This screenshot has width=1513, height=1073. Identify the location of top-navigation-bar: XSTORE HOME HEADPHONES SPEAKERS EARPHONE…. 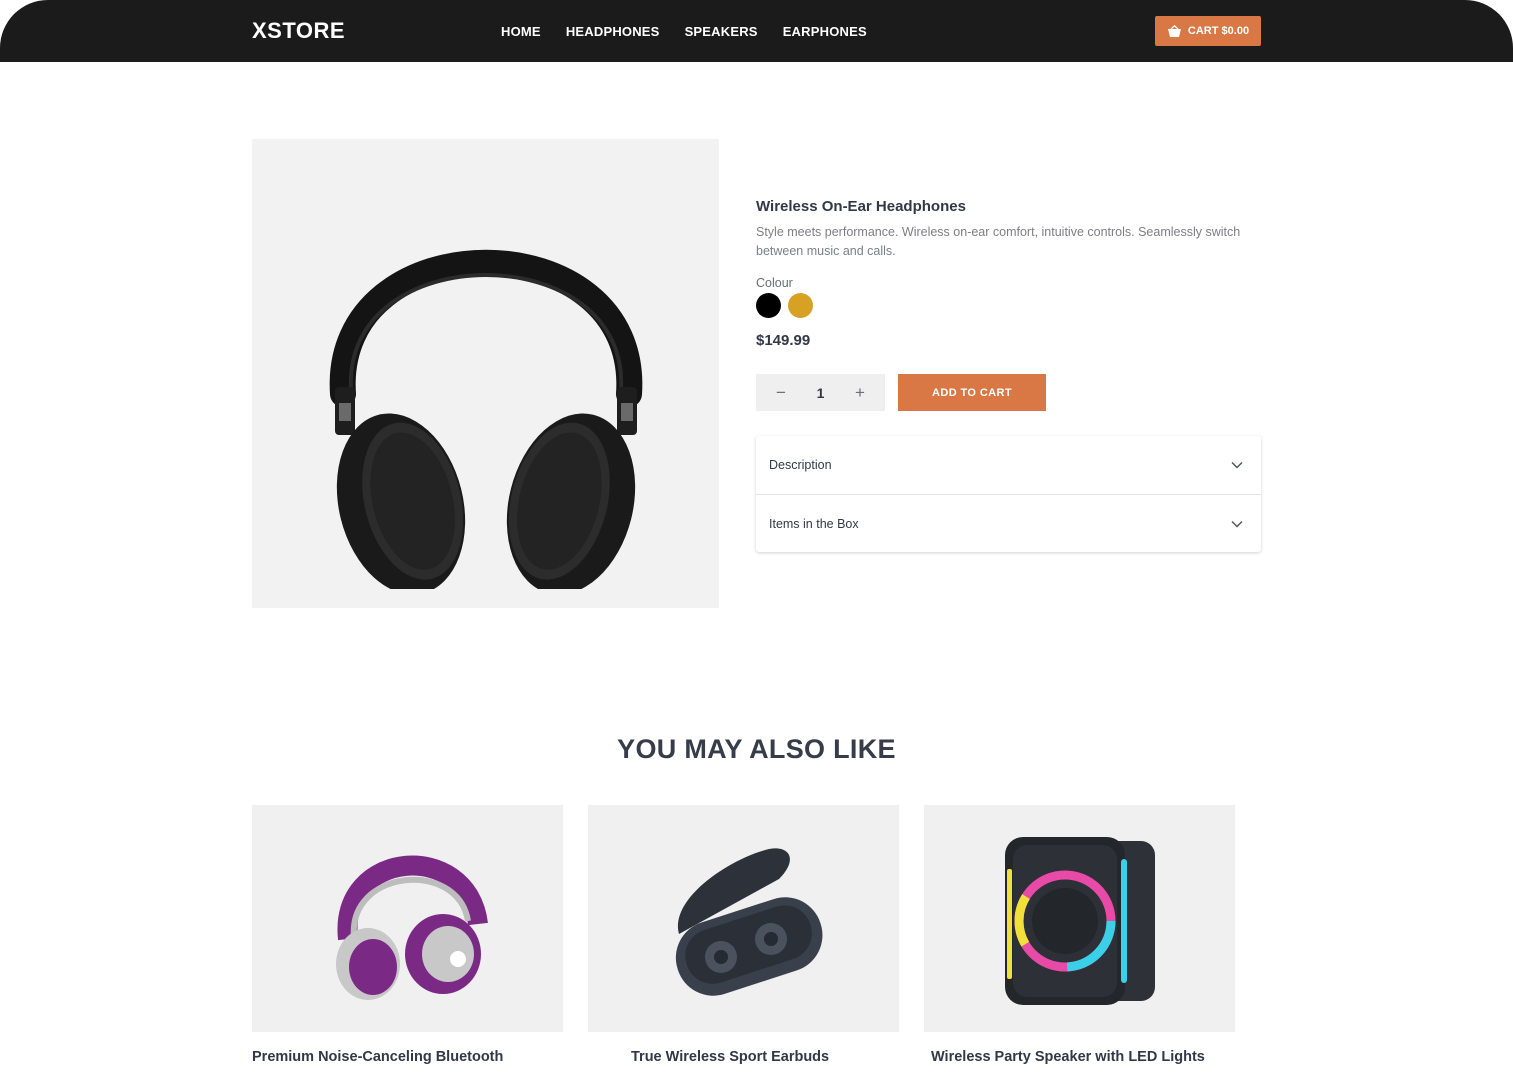
(756, 31).